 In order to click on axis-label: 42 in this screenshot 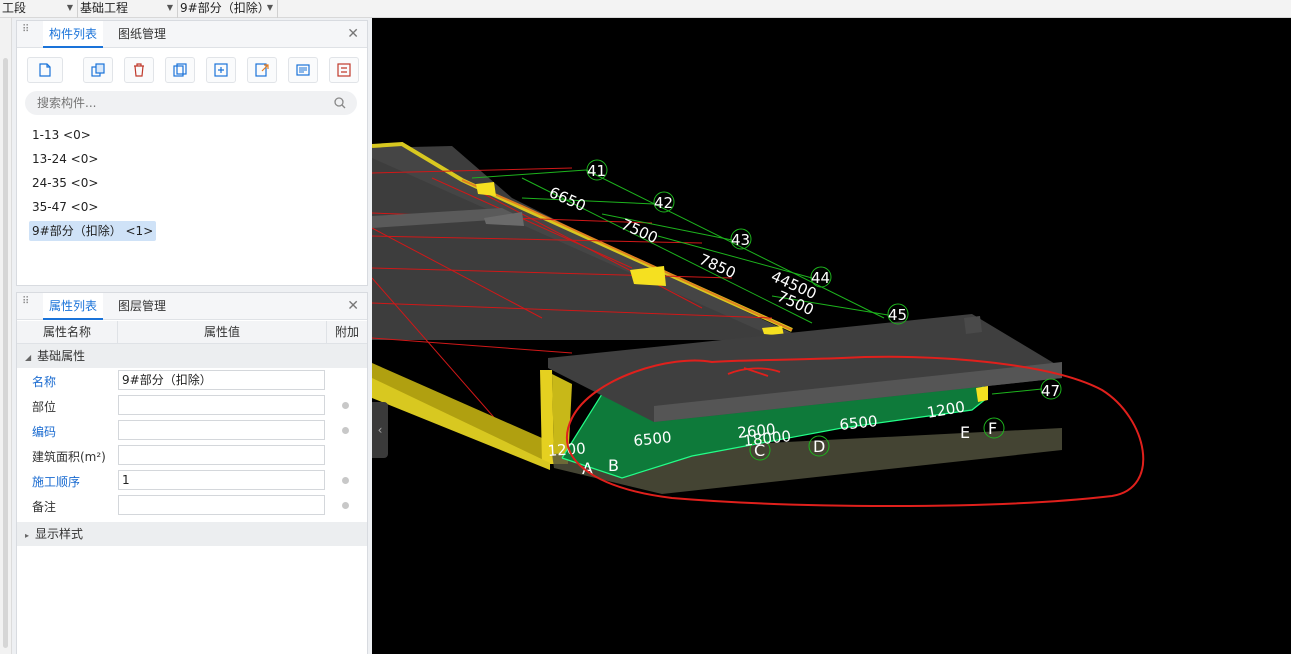, I will do `click(663, 203)`.